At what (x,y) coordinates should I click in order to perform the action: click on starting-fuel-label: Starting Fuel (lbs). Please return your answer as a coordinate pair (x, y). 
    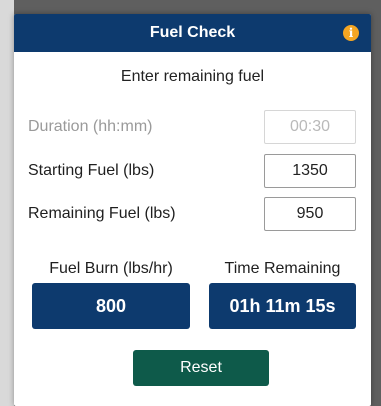
    Looking at the image, I should click on (91, 170).